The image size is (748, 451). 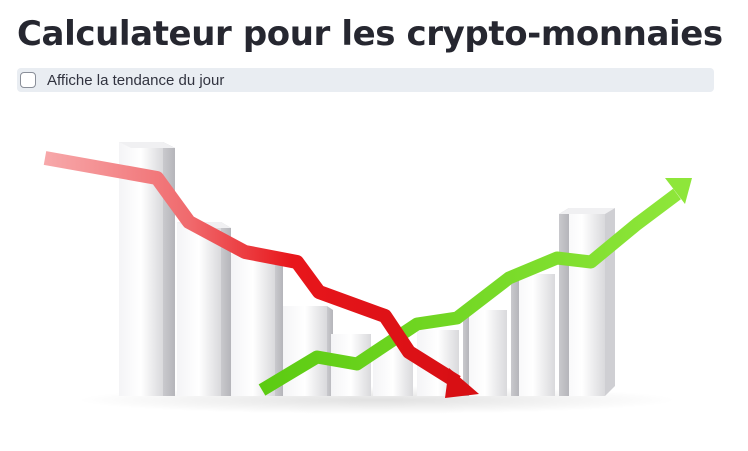 I want to click on trend-toggle-label: Affiche la tendance du jour, so click(x=136, y=80).